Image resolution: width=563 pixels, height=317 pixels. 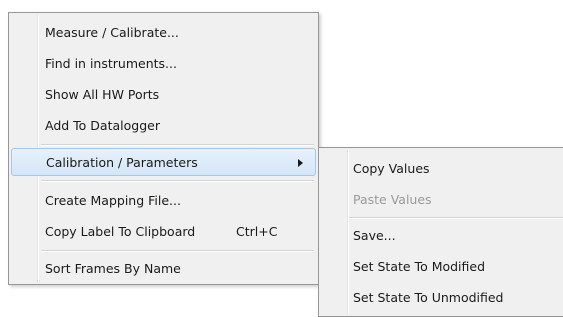 I want to click on menu-item-label: Show All HW Ports, so click(x=102, y=94).